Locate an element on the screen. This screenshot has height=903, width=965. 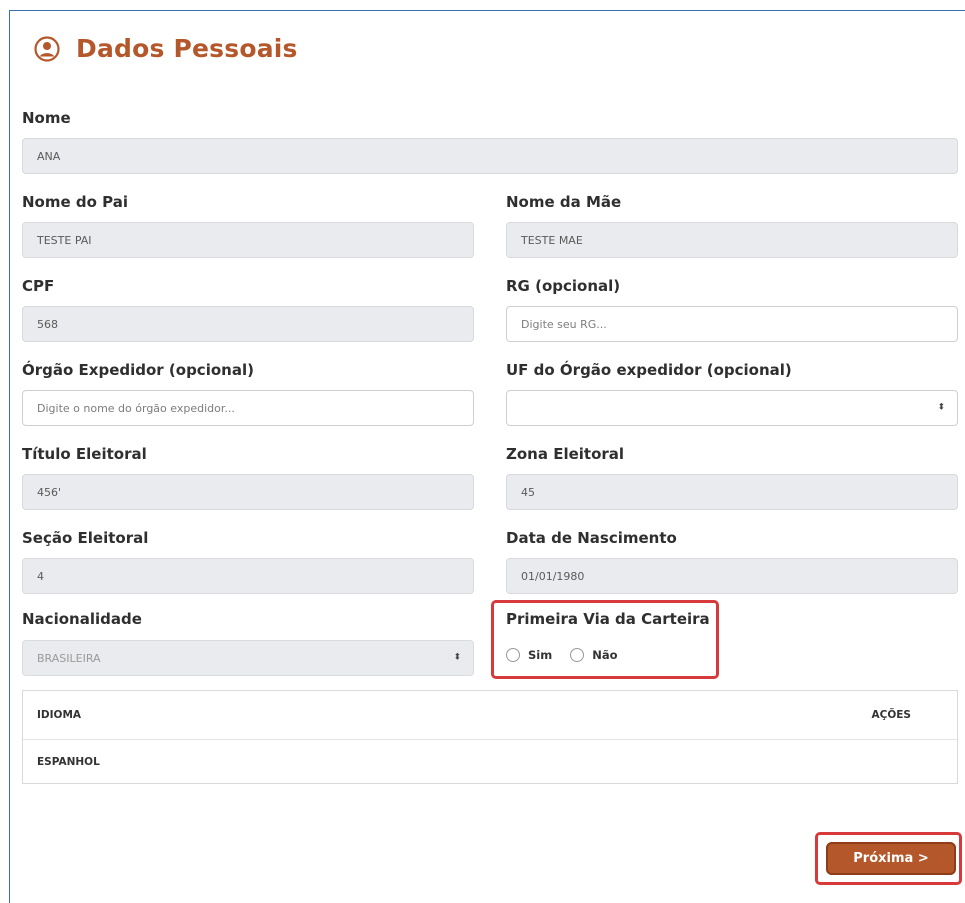
data-nascimento-field: 01/01/1980 is located at coordinates (732, 576).